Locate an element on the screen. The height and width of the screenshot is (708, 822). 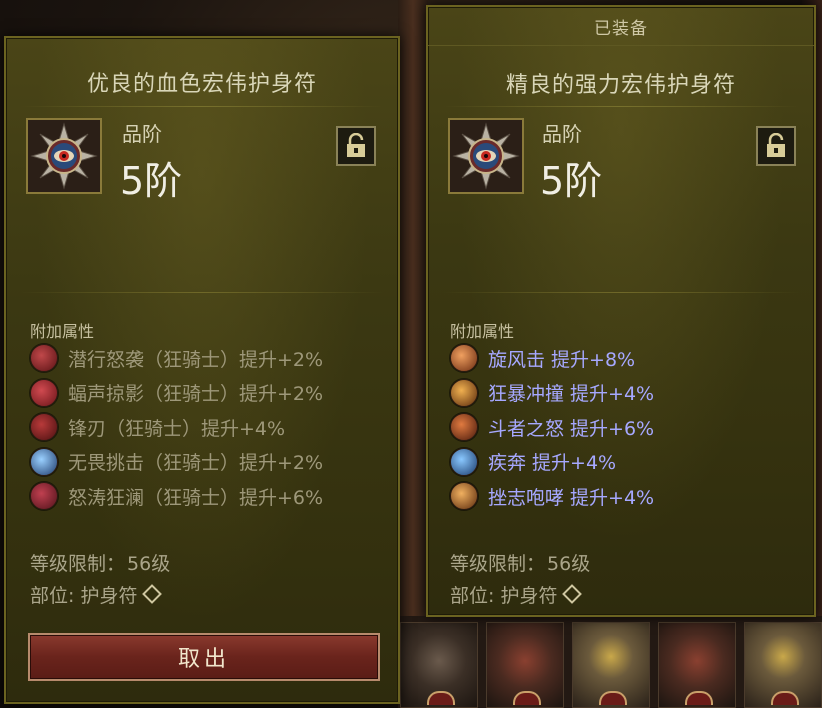
affix-row: 无畏挑击（狂骑士）提升+2% is located at coordinates (176, 462).